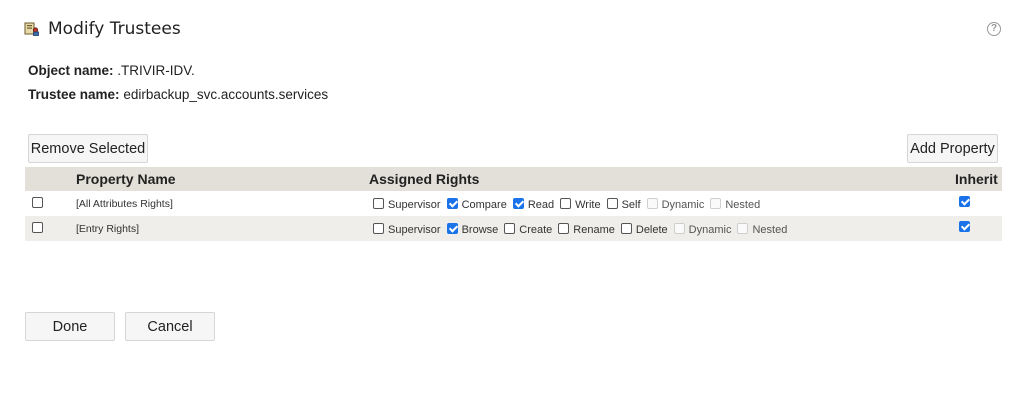 Image resolution: width=1013 pixels, height=411 pixels. Describe the element at coordinates (74, 94) in the screenshot. I see `trustee-name-label: Trustee name:` at that location.